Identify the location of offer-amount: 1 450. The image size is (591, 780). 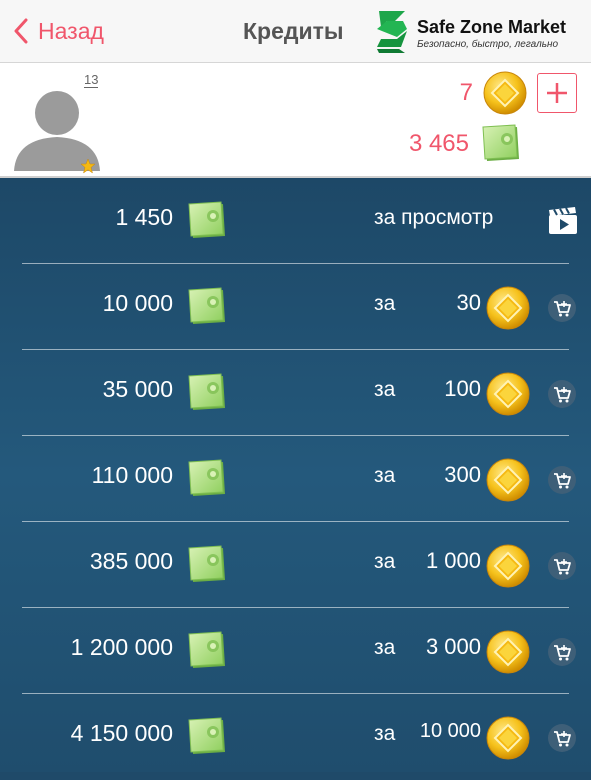
(144, 217).